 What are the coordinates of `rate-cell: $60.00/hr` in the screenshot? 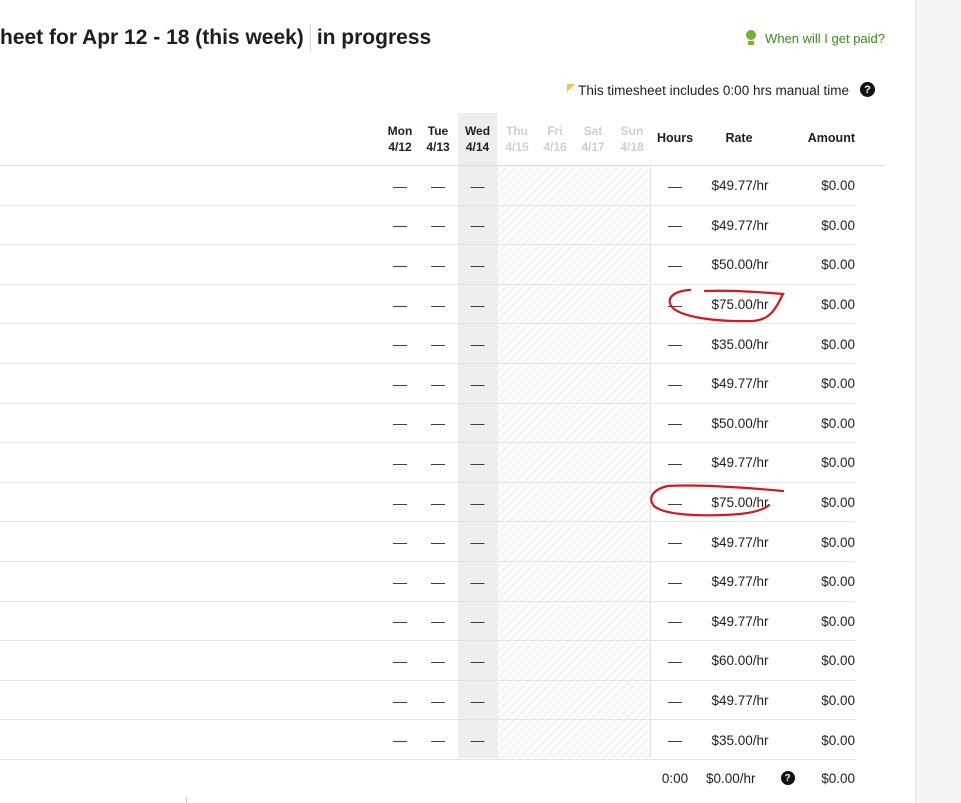 It's located at (740, 661).